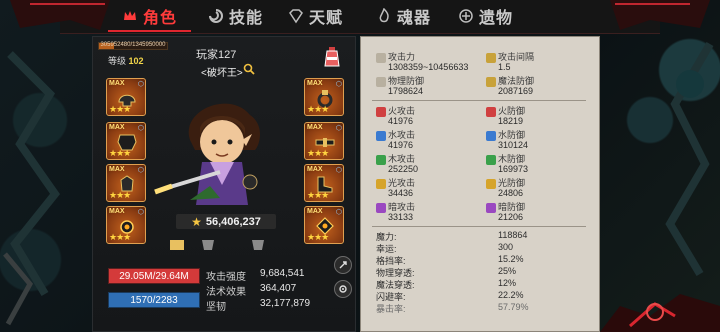 The height and width of the screenshot is (332, 720). Describe the element at coordinates (381, 136) in the screenshot. I see `water-icon` at that location.